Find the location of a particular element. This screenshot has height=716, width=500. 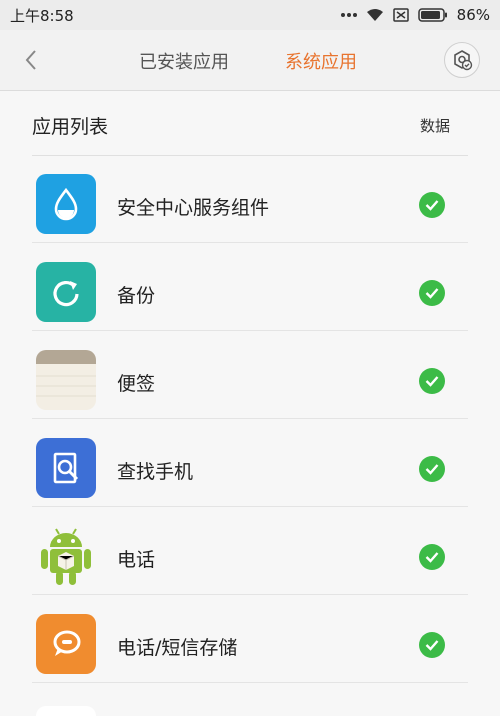

list-item: 备份 is located at coordinates (250, 287).